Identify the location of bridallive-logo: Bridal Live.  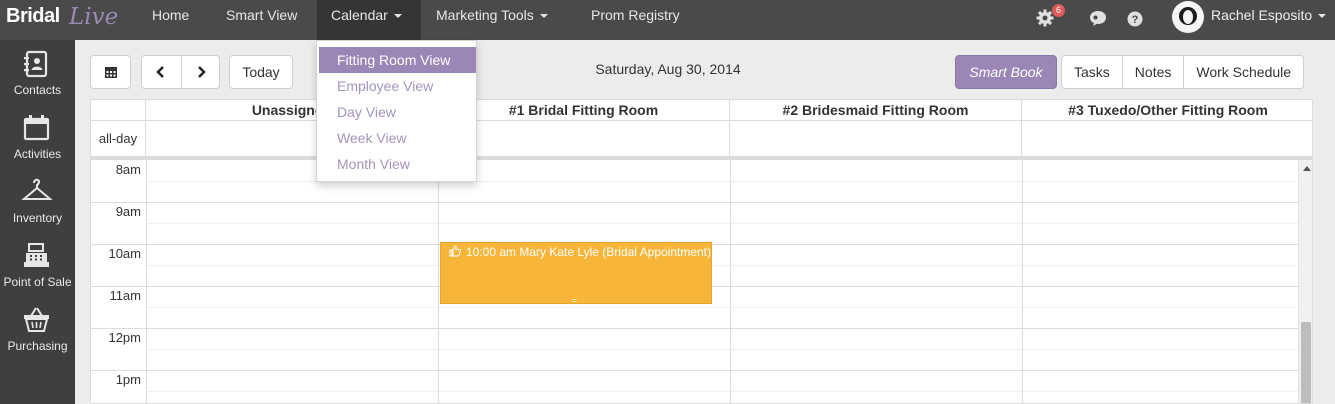
(66, 19).